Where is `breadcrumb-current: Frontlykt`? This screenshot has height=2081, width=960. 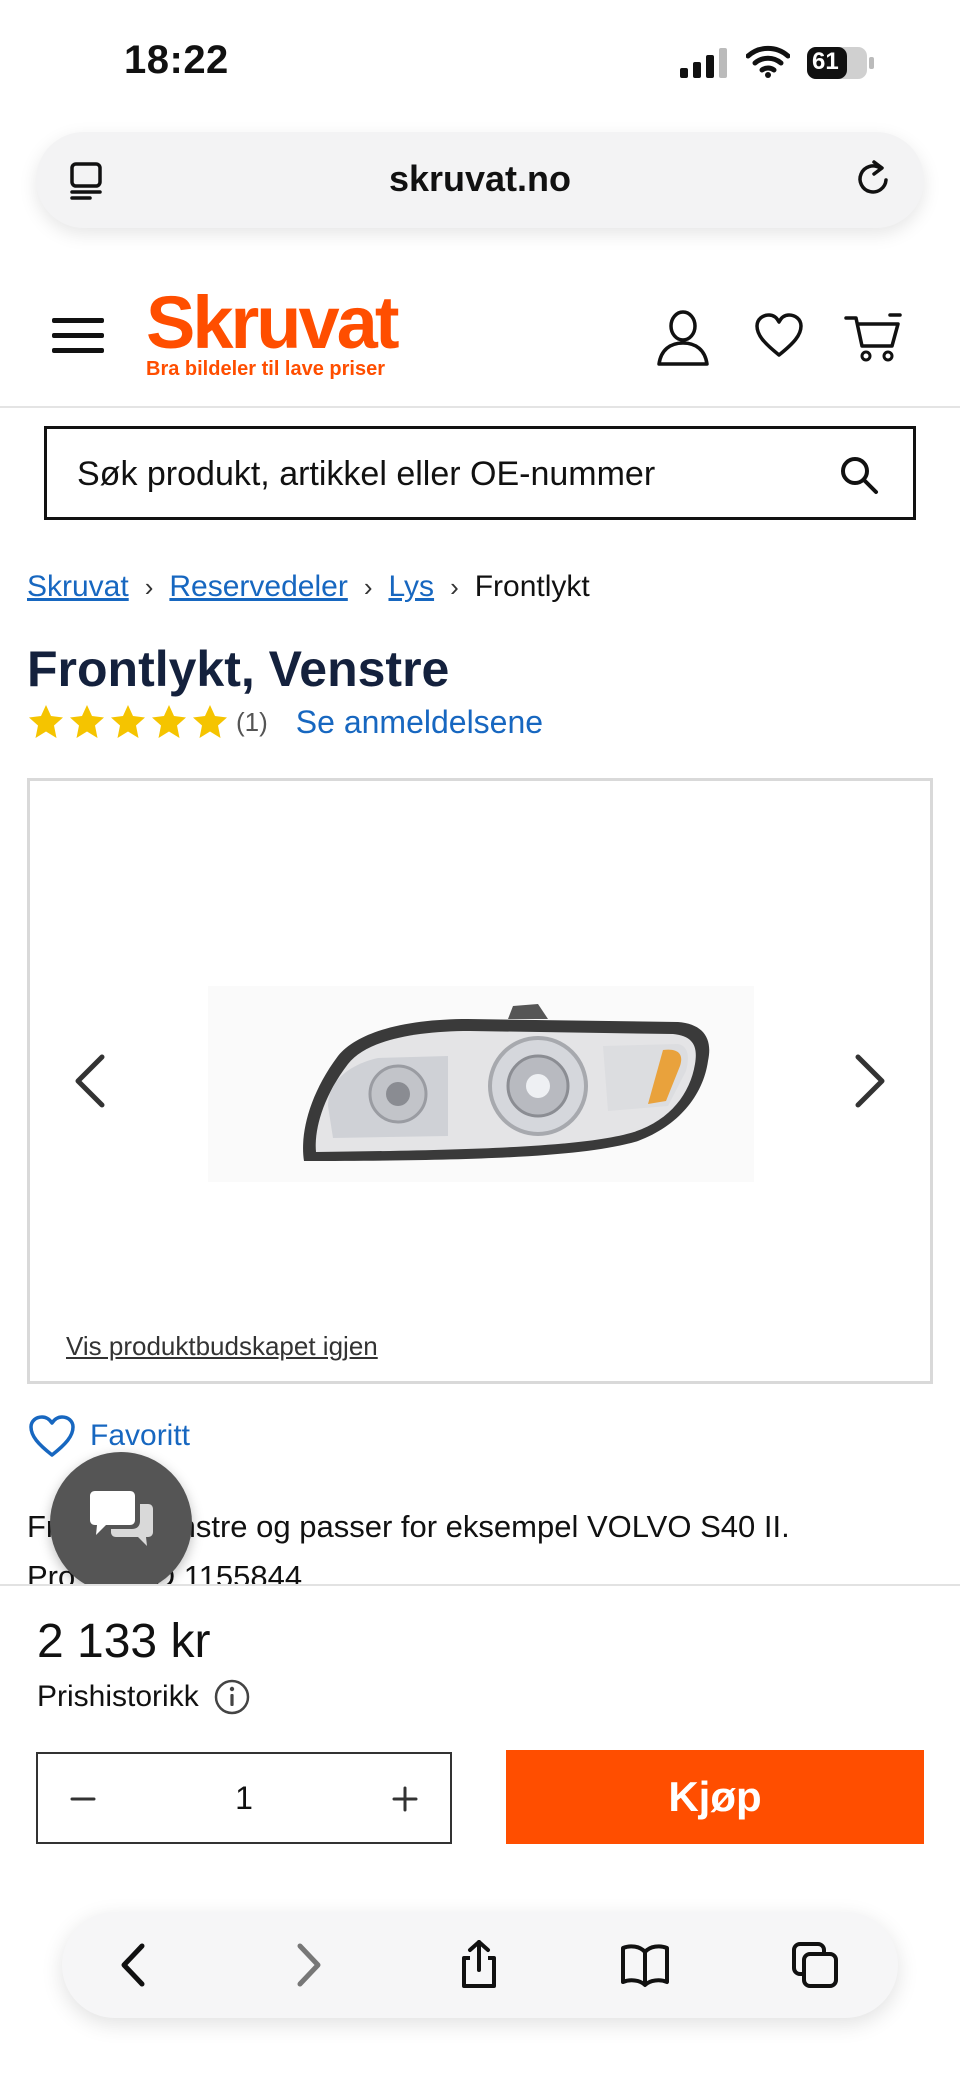
breadcrumb-current: Frontlykt is located at coordinates (532, 586).